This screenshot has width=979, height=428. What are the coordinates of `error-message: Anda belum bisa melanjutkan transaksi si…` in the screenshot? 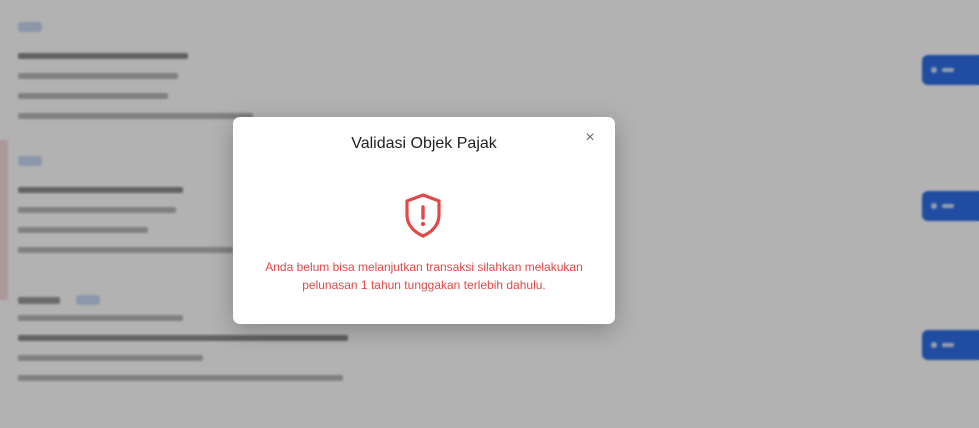 It's located at (424, 276).